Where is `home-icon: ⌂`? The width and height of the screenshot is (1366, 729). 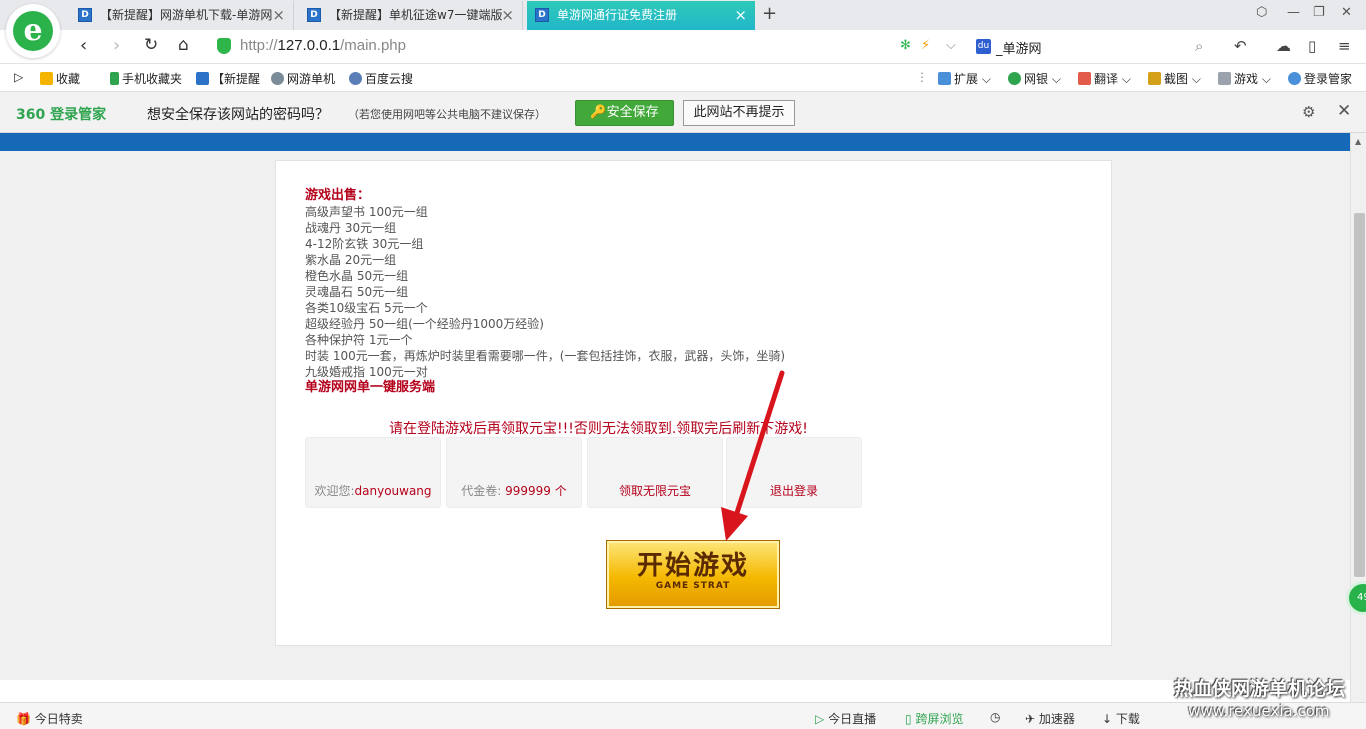 home-icon: ⌂ is located at coordinates (183, 45).